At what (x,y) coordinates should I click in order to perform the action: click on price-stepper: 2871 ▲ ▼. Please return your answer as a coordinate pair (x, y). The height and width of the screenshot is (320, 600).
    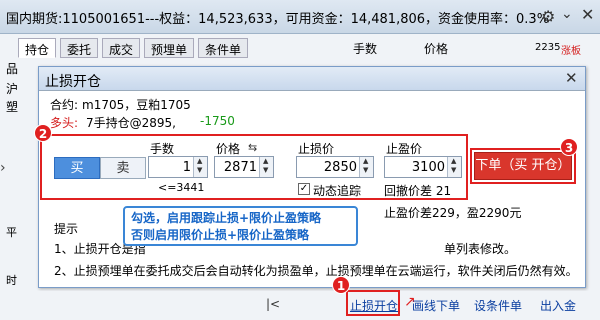
    Looking at the image, I should click on (244, 167).